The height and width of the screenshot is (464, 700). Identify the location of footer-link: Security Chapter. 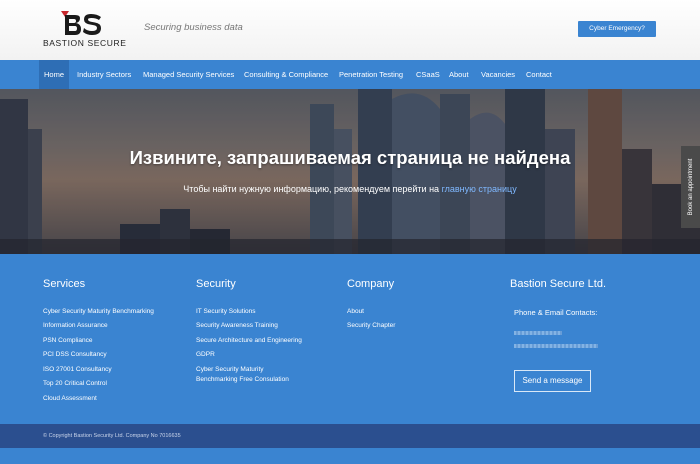
(371, 325).